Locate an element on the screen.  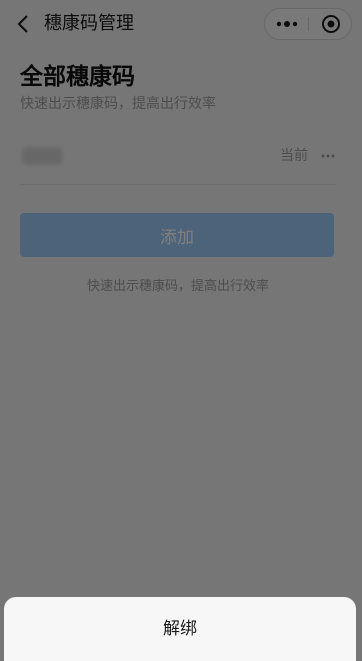
action-sheet: 解绑 is located at coordinates (180, 629).